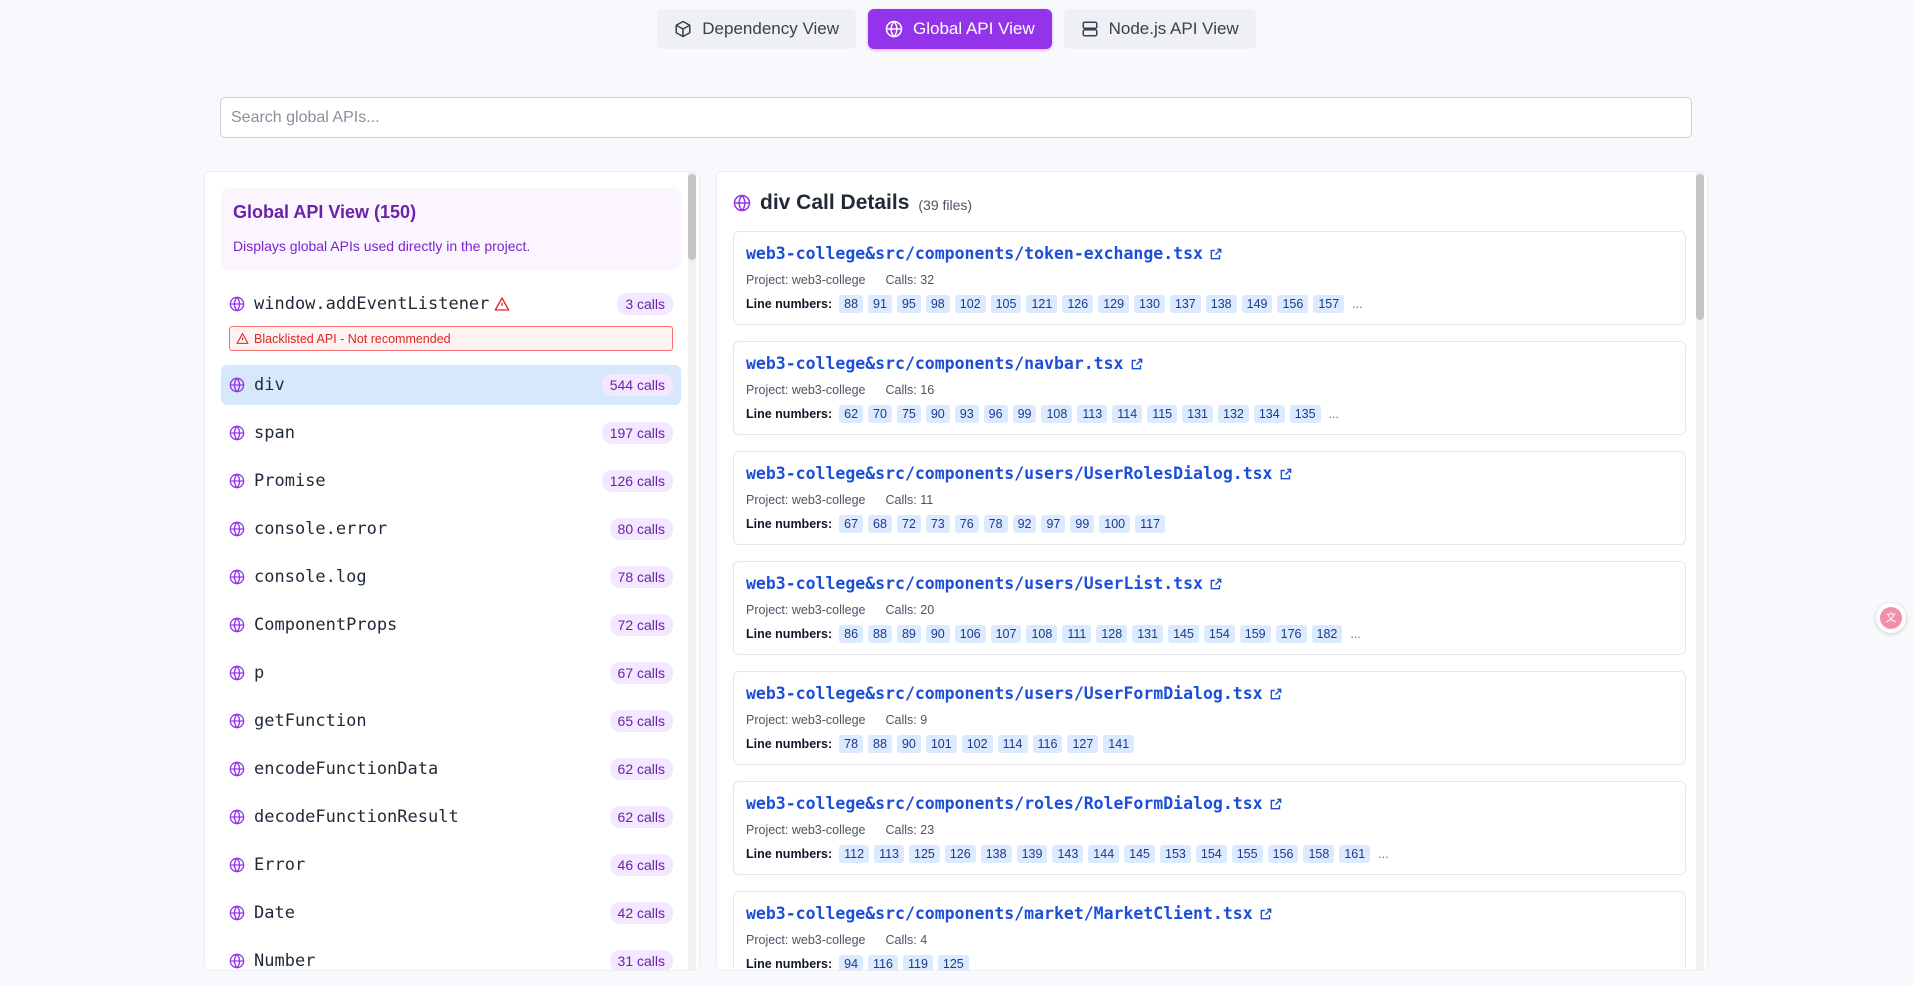  What do you see at coordinates (1112, 634) in the screenshot?
I see `line-number-chip: 128` at bounding box center [1112, 634].